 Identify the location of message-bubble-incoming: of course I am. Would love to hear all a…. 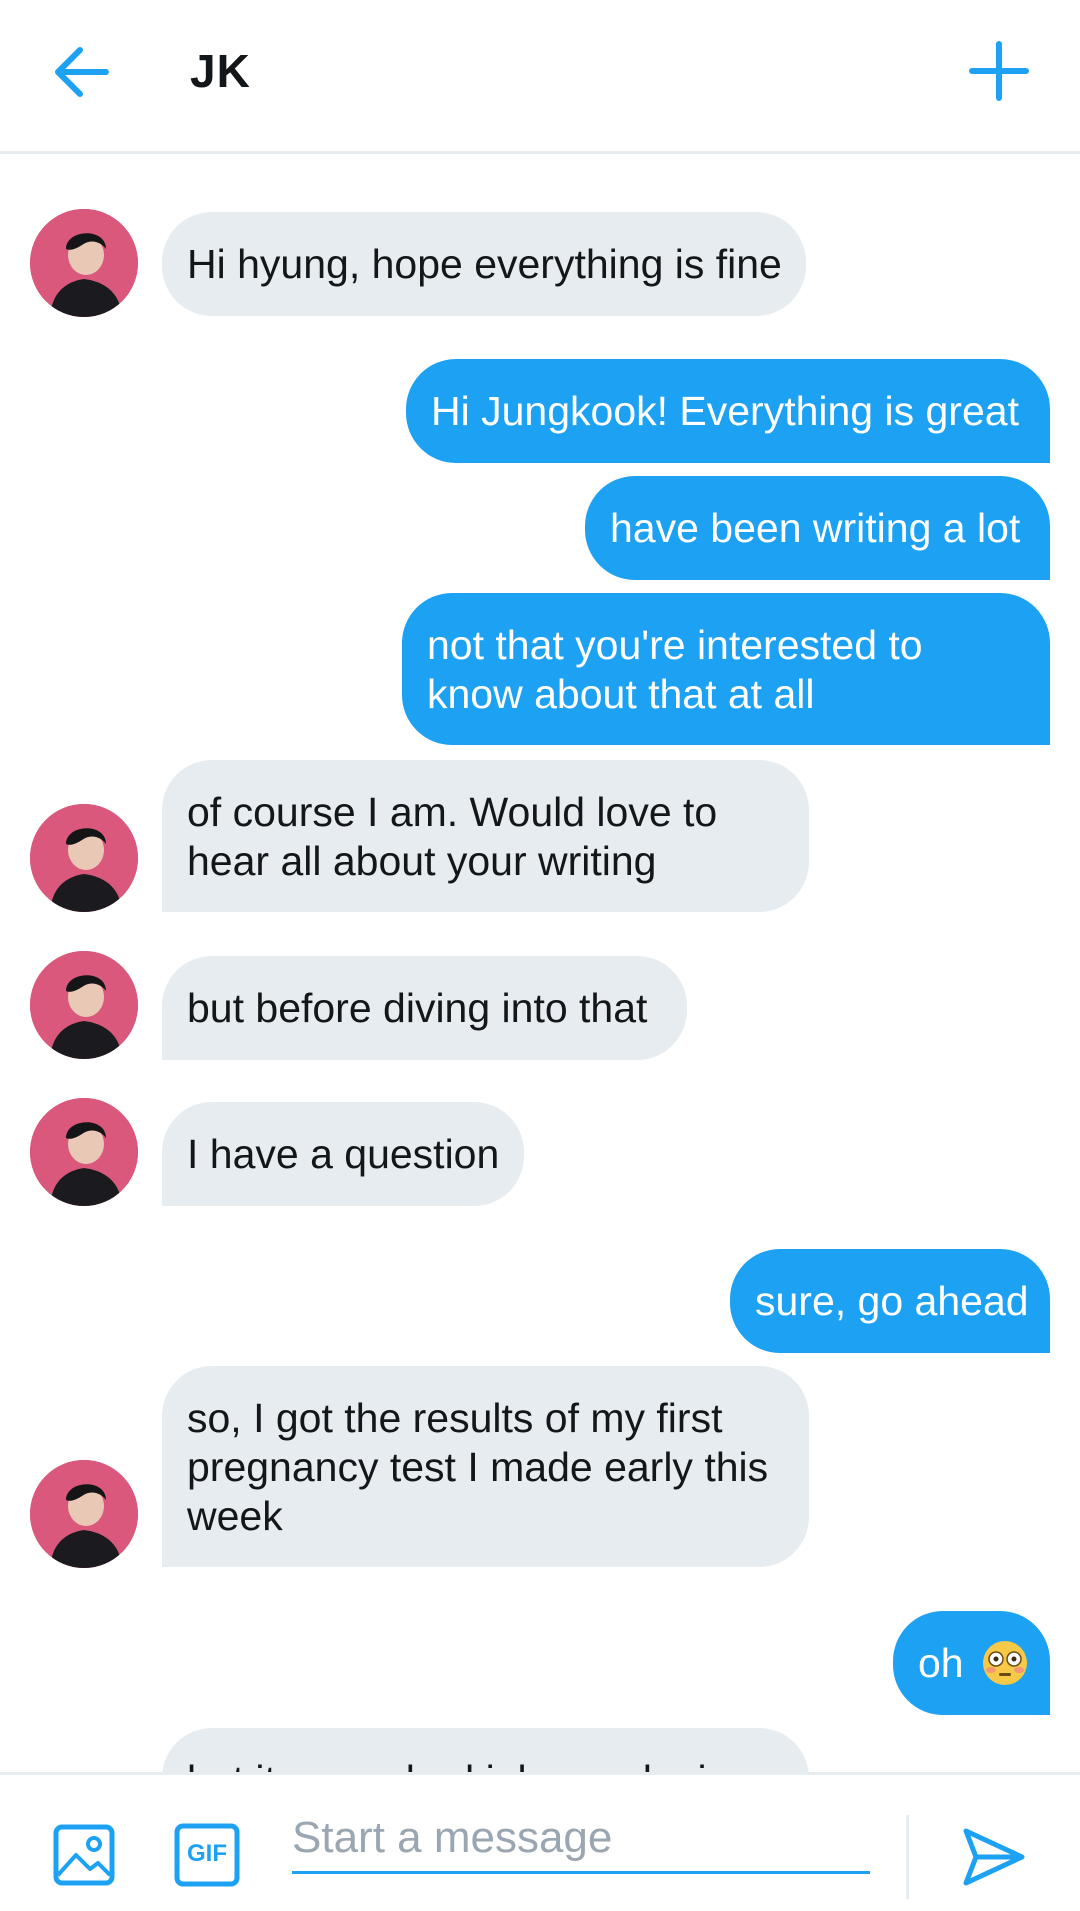
(485, 836).